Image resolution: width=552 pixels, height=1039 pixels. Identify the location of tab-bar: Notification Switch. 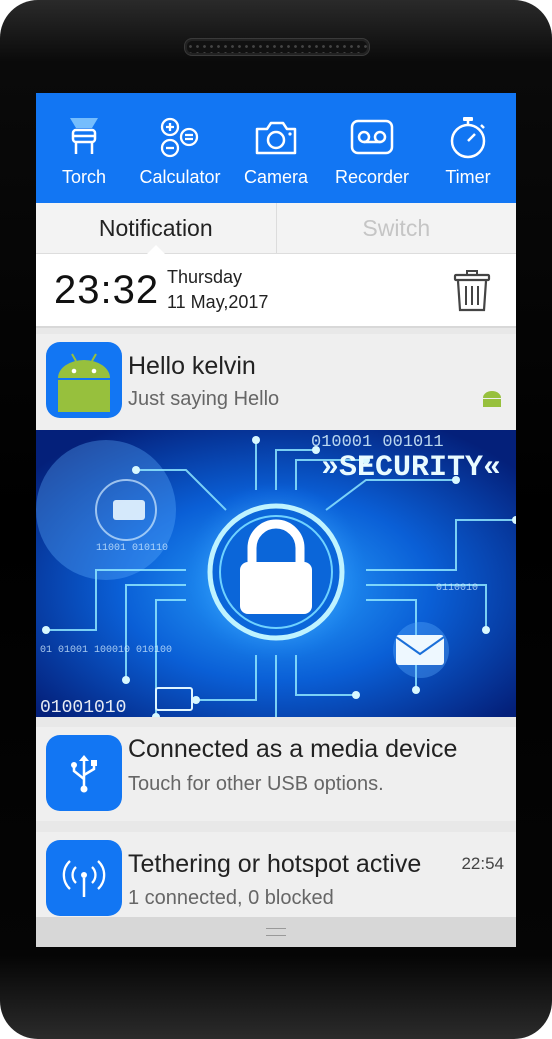
(276, 228).